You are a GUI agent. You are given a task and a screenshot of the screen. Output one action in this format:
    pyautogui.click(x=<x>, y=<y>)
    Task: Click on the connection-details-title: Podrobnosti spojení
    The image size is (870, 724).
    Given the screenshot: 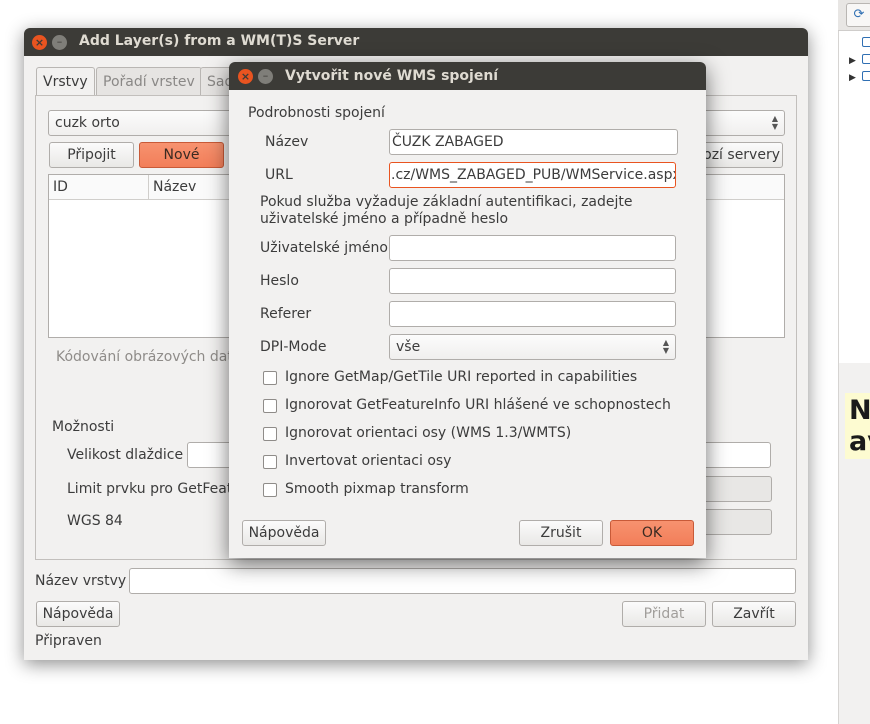 What is the action you would take?
    pyautogui.click(x=316, y=113)
    